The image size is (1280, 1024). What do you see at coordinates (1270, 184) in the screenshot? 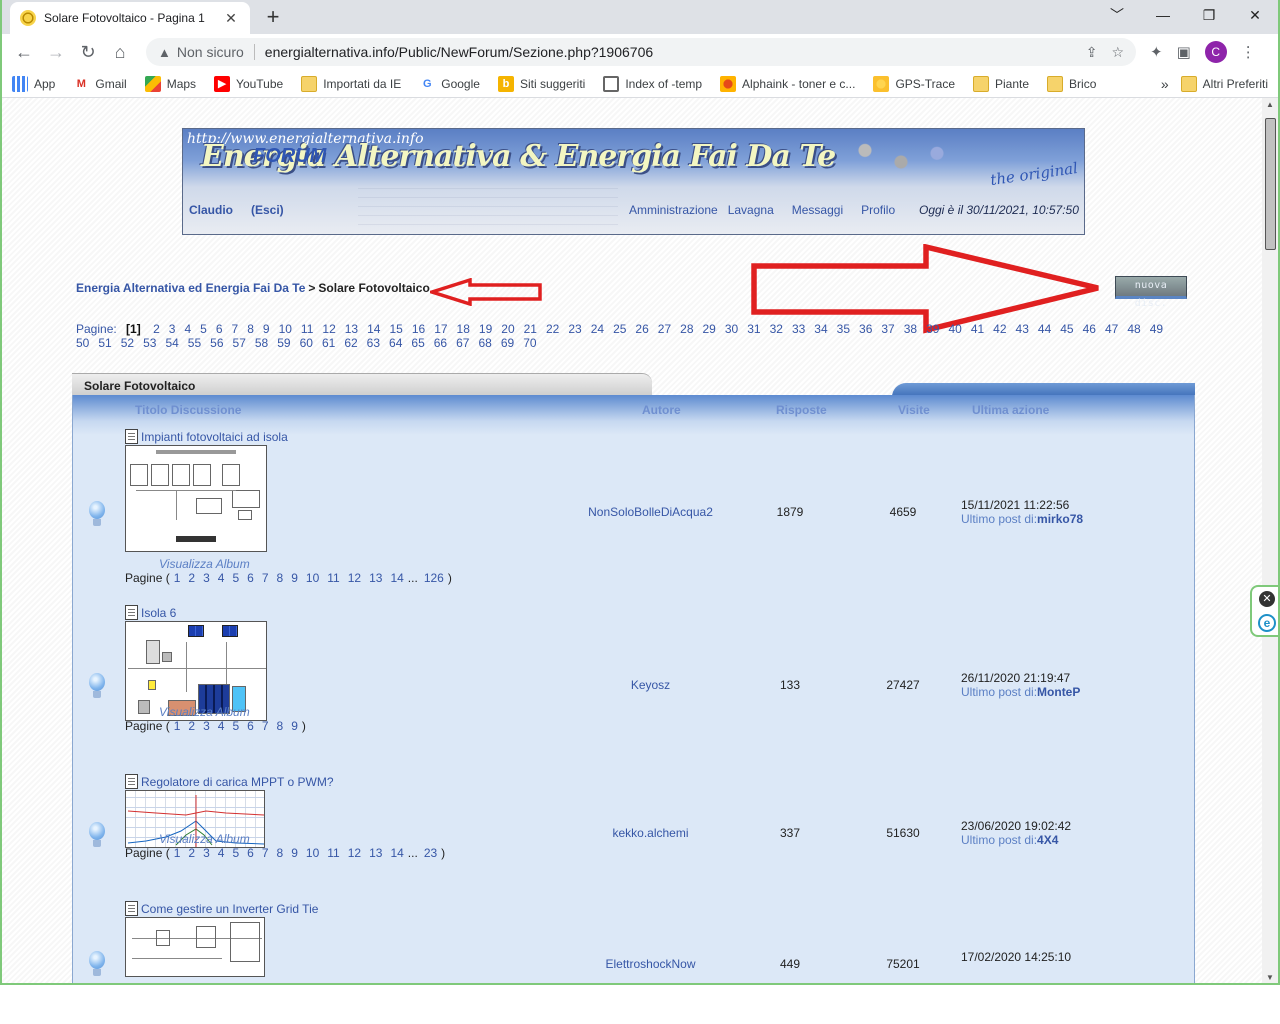
I see `scrollbar-thumb` at bounding box center [1270, 184].